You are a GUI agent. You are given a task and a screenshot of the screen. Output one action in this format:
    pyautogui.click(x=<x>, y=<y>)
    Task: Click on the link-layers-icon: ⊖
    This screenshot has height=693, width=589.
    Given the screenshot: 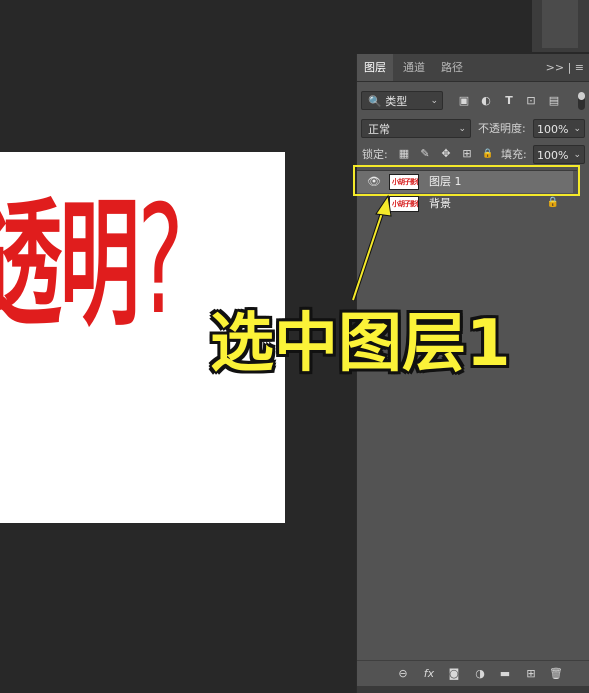 What is the action you would take?
    pyautogui.click(x=403, y=674)
    